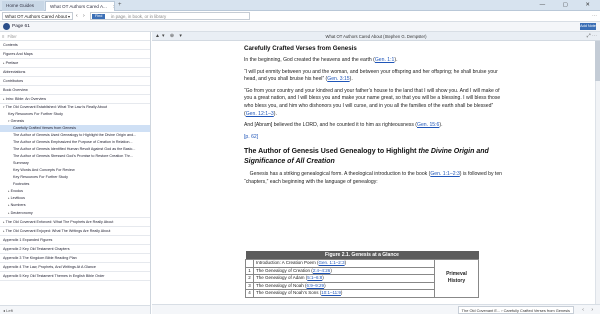 The height and width of the screenshot is (314, 600). I want to click on find-button: Find, so click(99, 16).